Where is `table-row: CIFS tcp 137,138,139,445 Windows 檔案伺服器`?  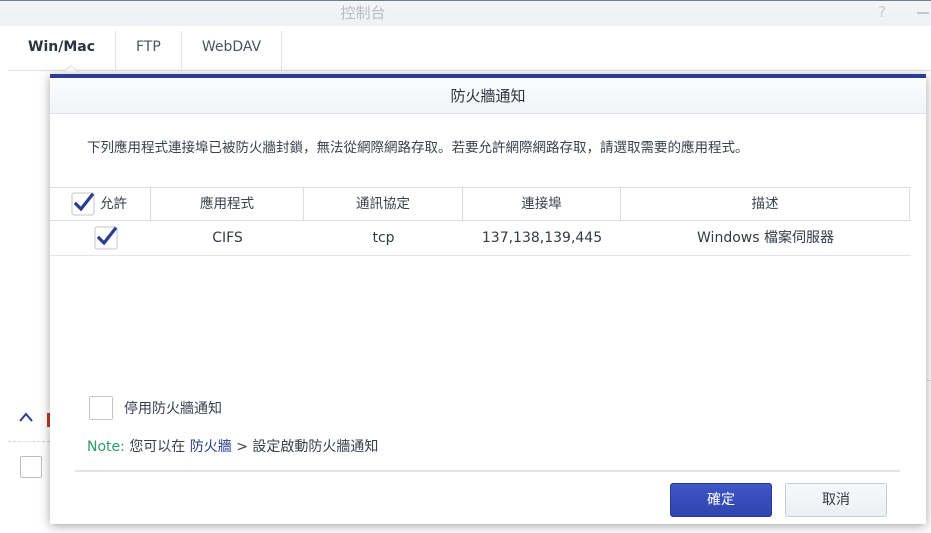
table-row: CIFS tcp 137,138,139,445 Windows 檔案伺服器 is located at coordinates (480, 238).